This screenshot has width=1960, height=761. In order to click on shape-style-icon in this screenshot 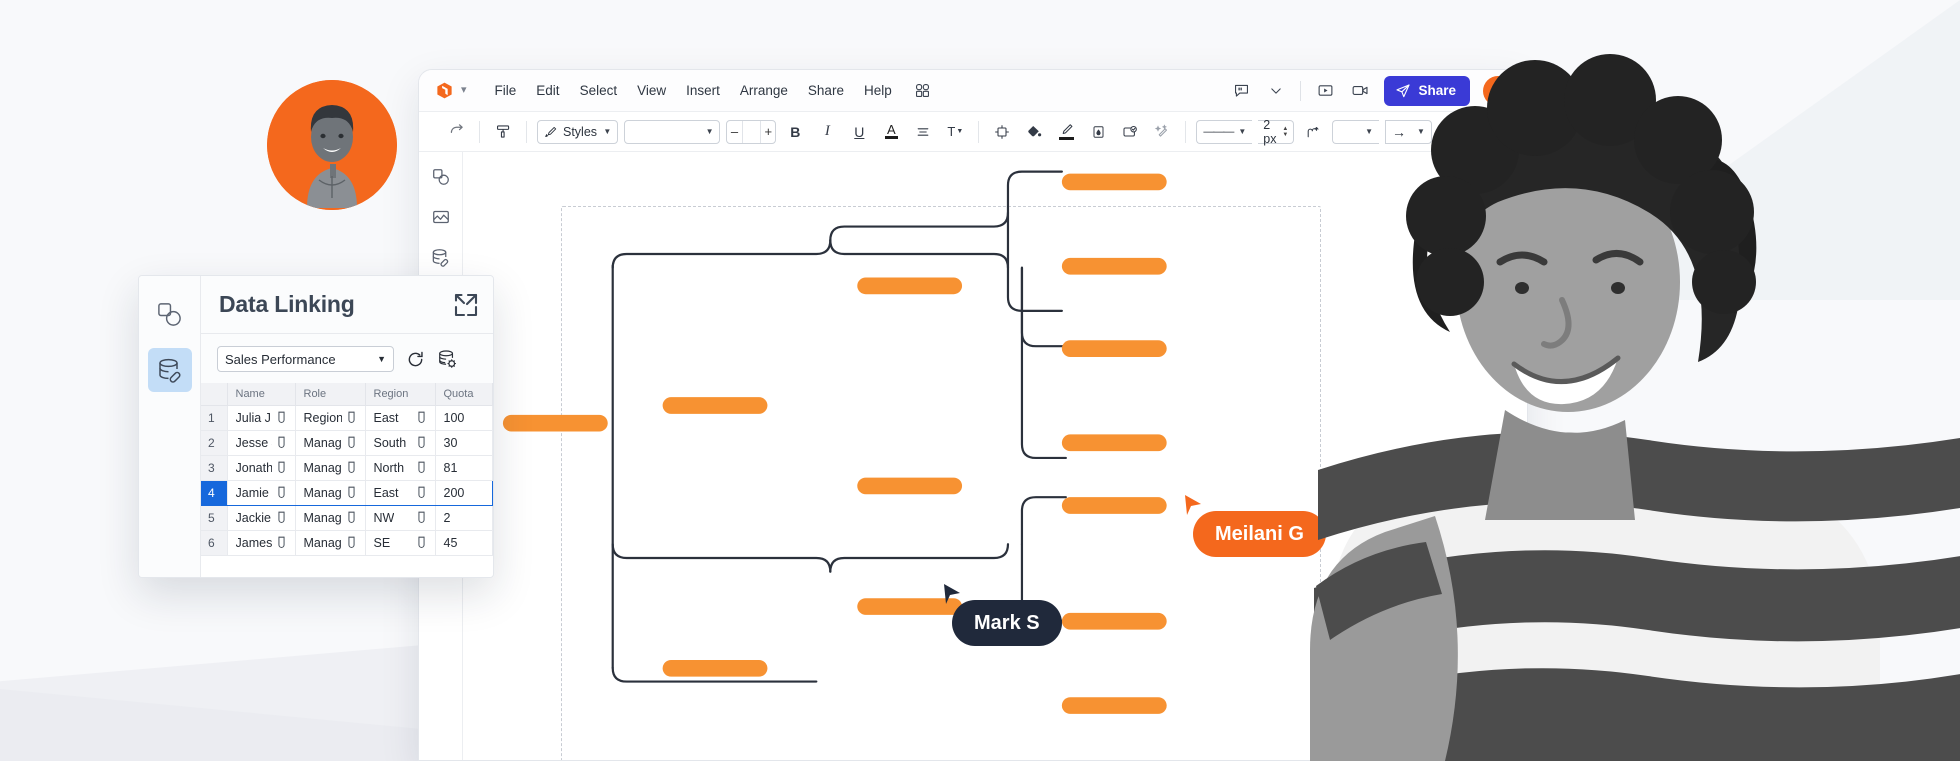, I will do `click(1130, 132)`.